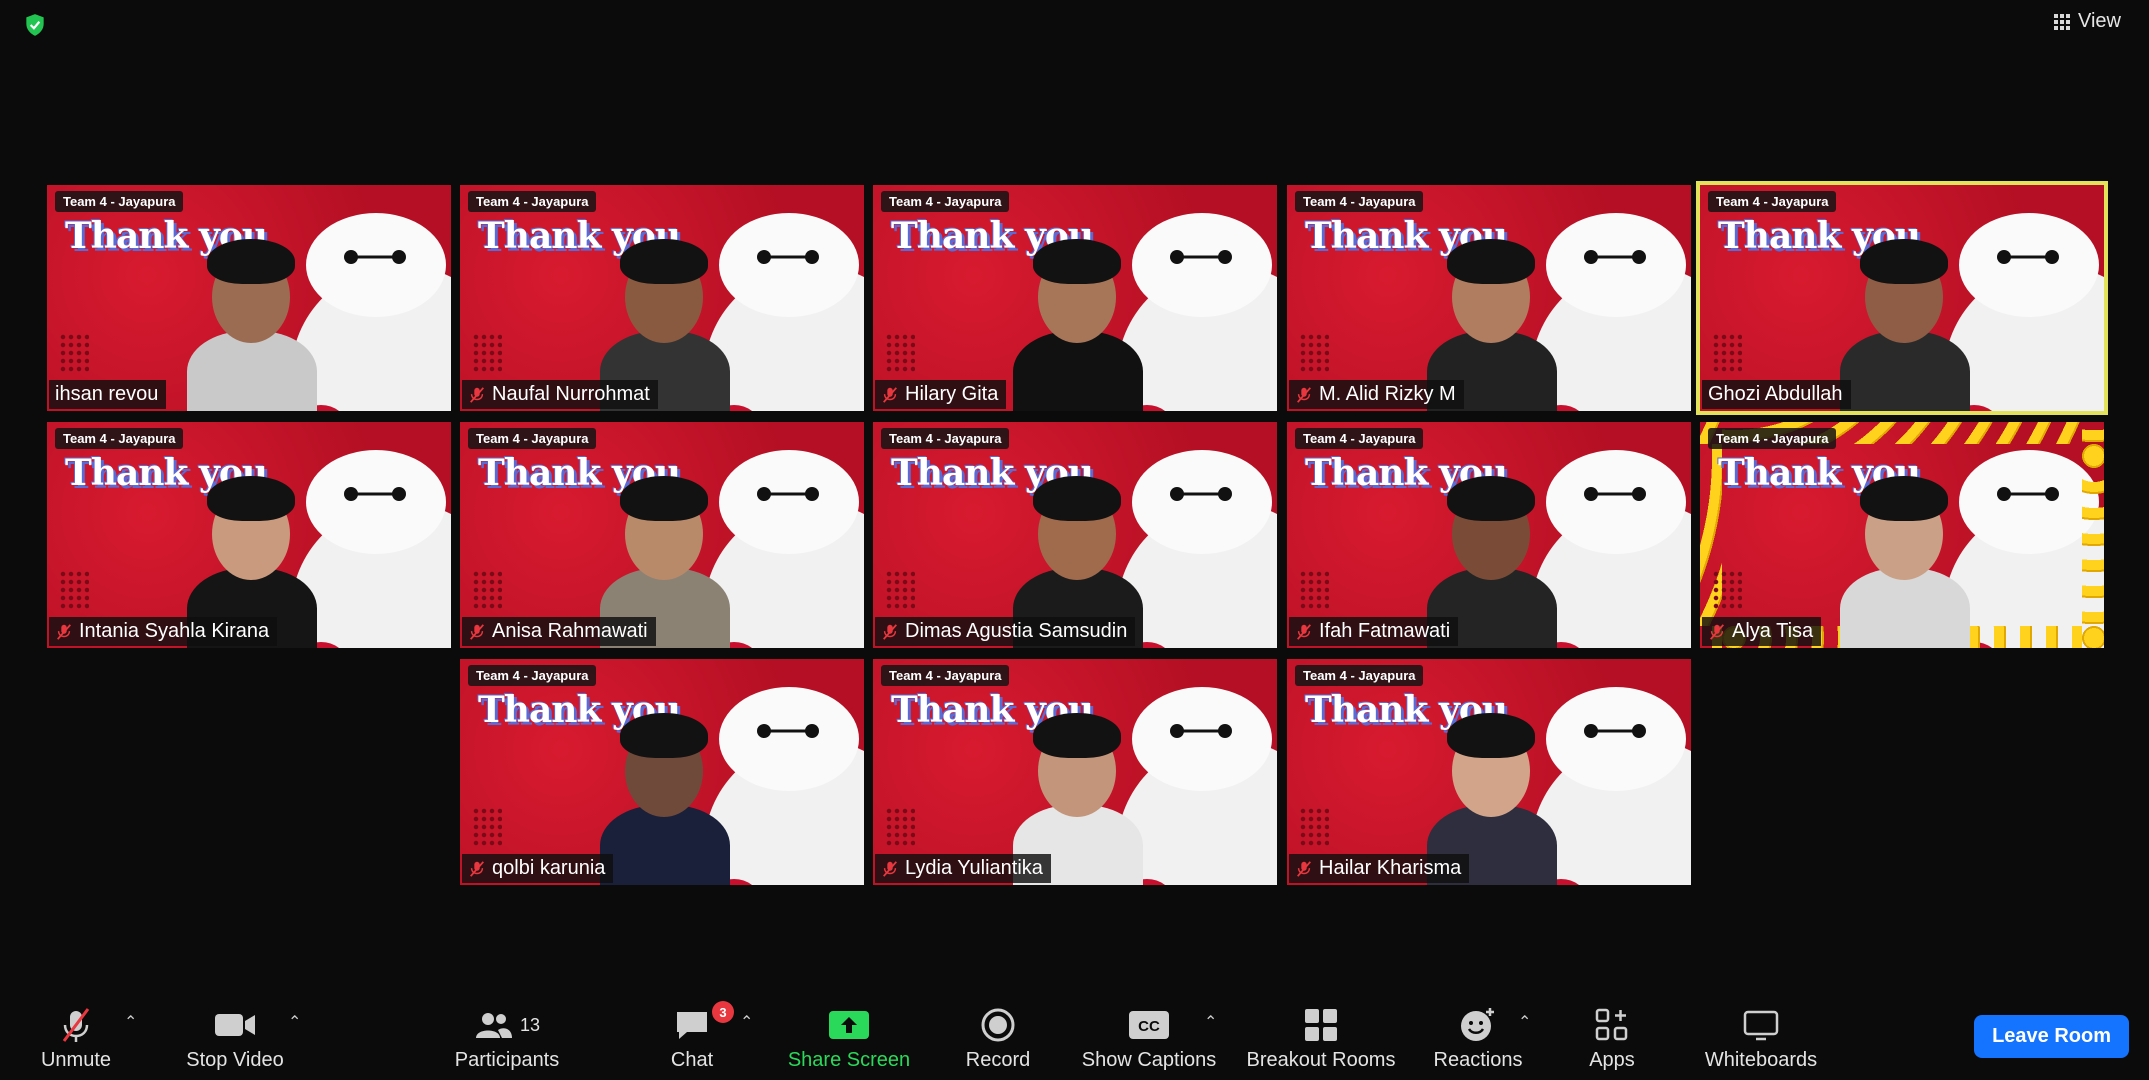 This screenshot has height=1080, width=2149. Describe the element at coordinates (1524, 1022) in the screenshot. I see `reactions-options-chevron-icon: ⌃` at that location.